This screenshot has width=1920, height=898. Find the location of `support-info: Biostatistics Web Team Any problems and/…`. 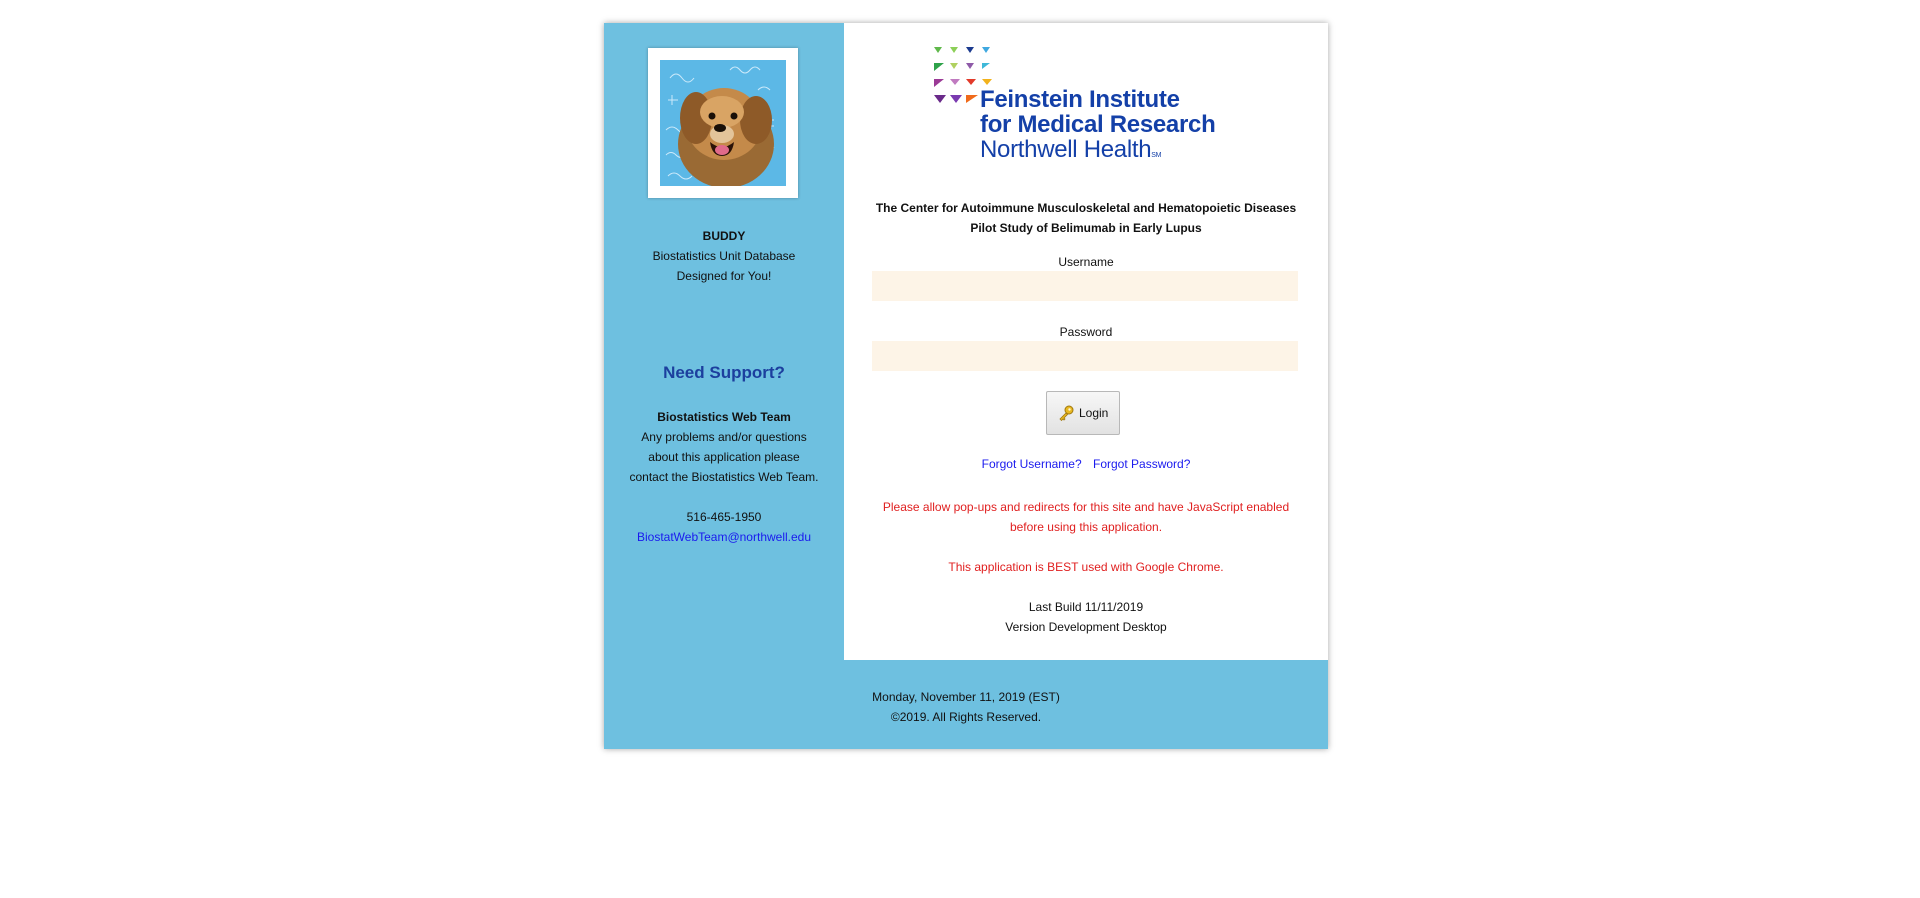

support-info: Biostatistics Web Team Any problems and/… is located at coordinates (724, 477).